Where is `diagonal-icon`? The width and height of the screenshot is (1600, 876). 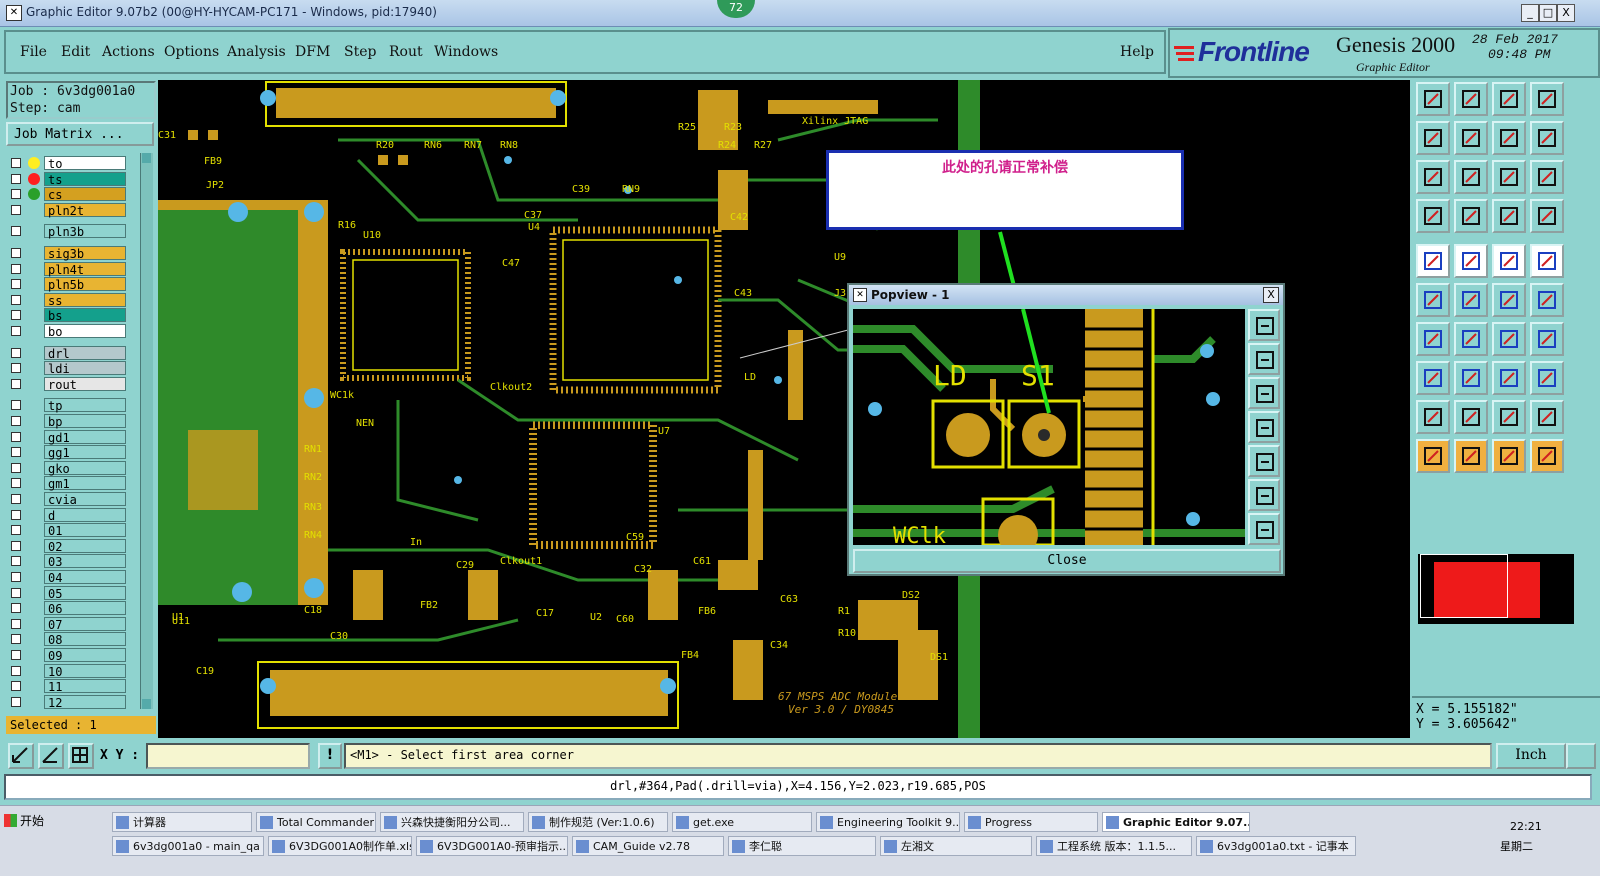
diagonal-icon is located at coordinates (1471, 339).